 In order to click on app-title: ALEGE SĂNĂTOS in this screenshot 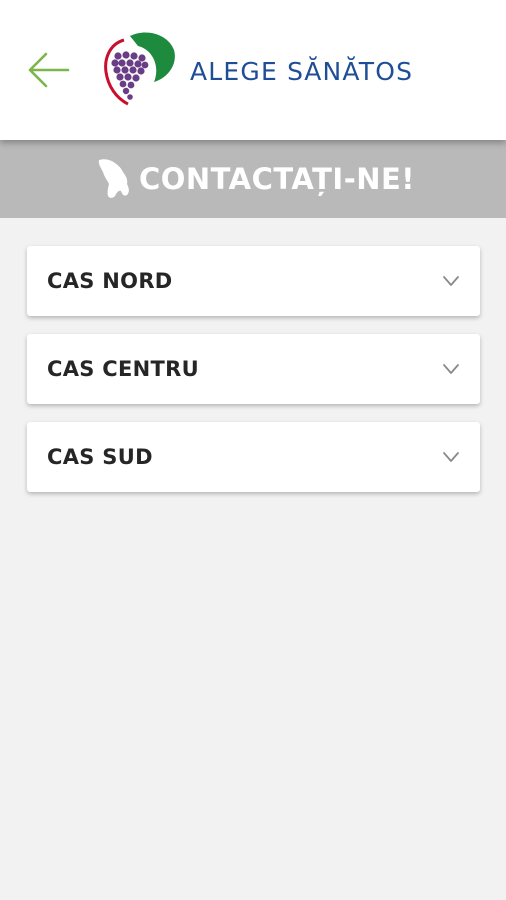, I will do `click(302, 71)`.